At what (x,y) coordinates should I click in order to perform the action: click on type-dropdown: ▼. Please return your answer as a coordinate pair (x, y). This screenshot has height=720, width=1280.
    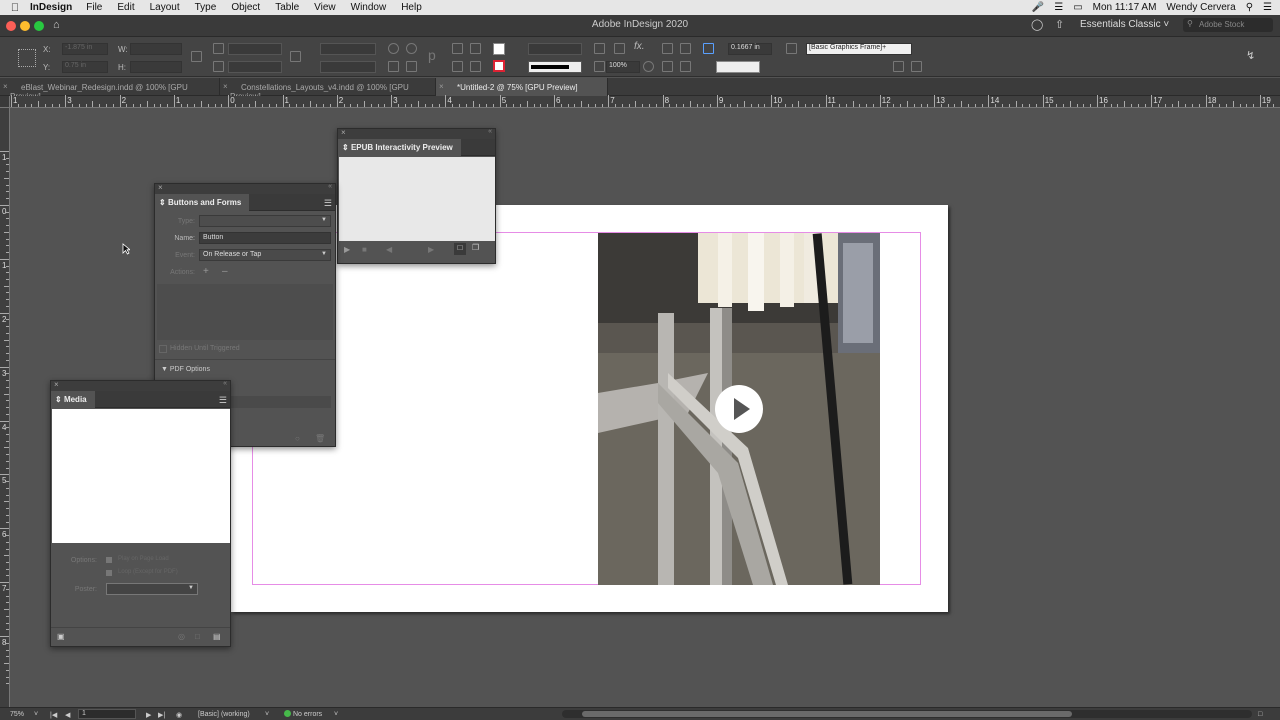
    Looking at the image, I should click on (265, 221).